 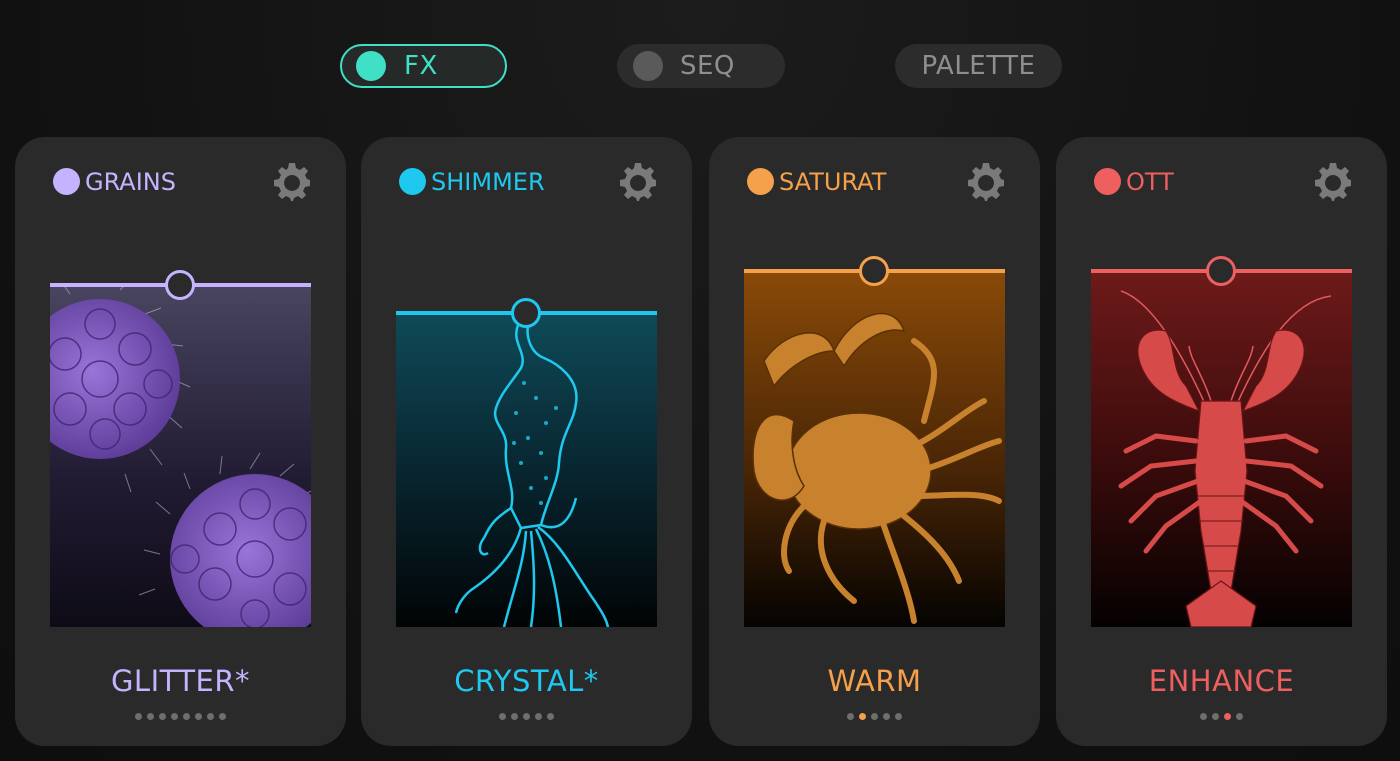 I want to click on tab-seq: SEQ, so click(x=701, y=66).